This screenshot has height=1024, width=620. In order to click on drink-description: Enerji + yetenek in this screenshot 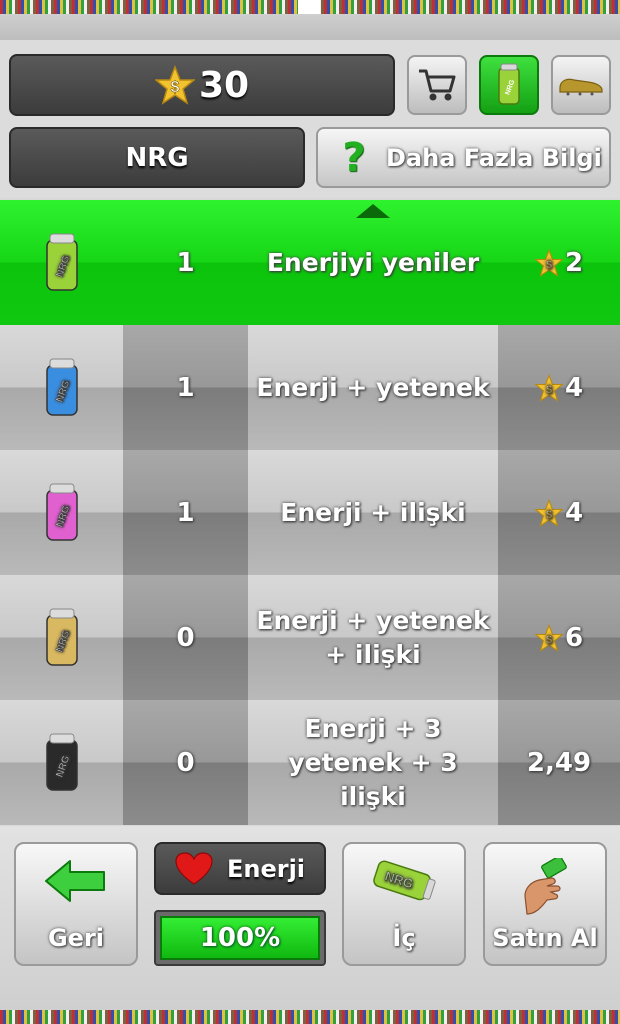, I will do `click(373, 387)`.